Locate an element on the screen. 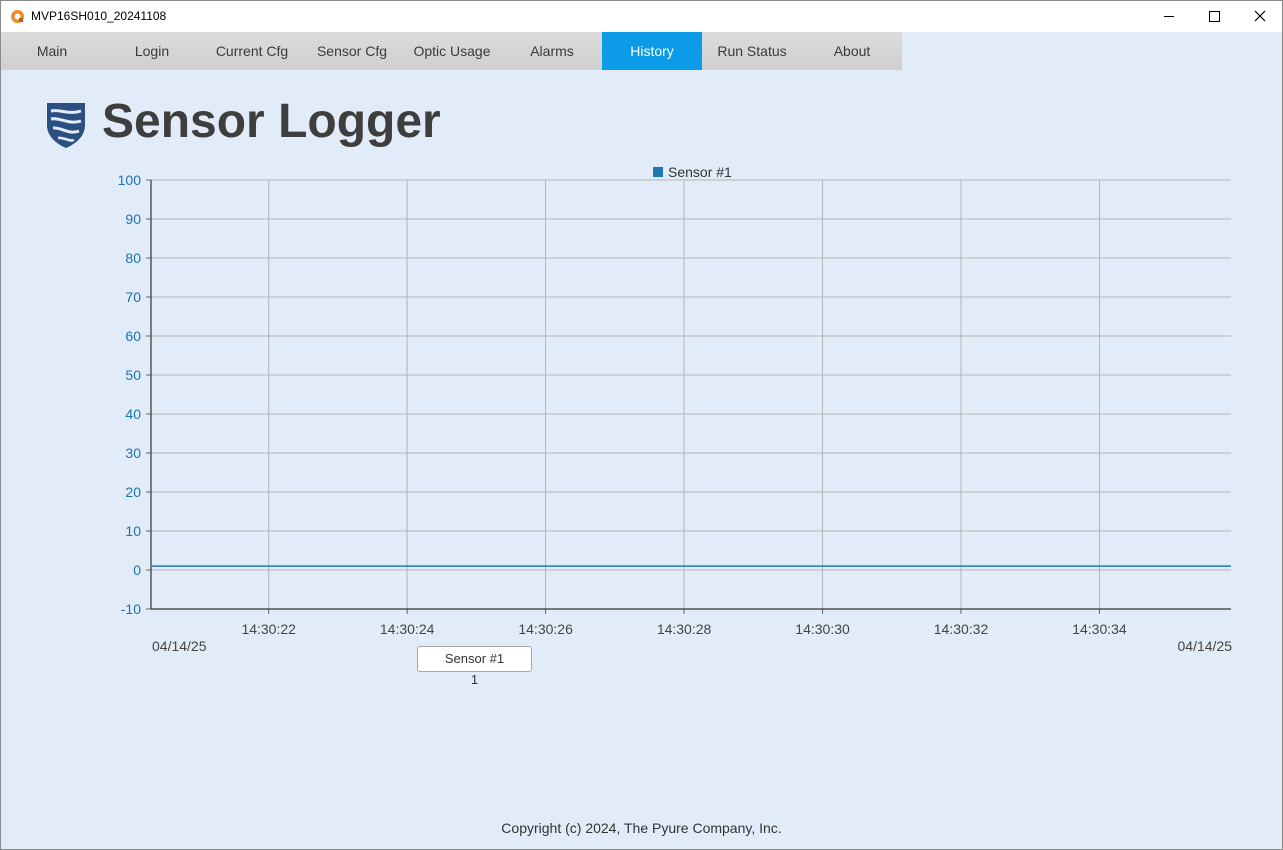 The height and width of the screenshot is (850, 1283). y-tick-label: -10 is located at coordinates (131, 609).